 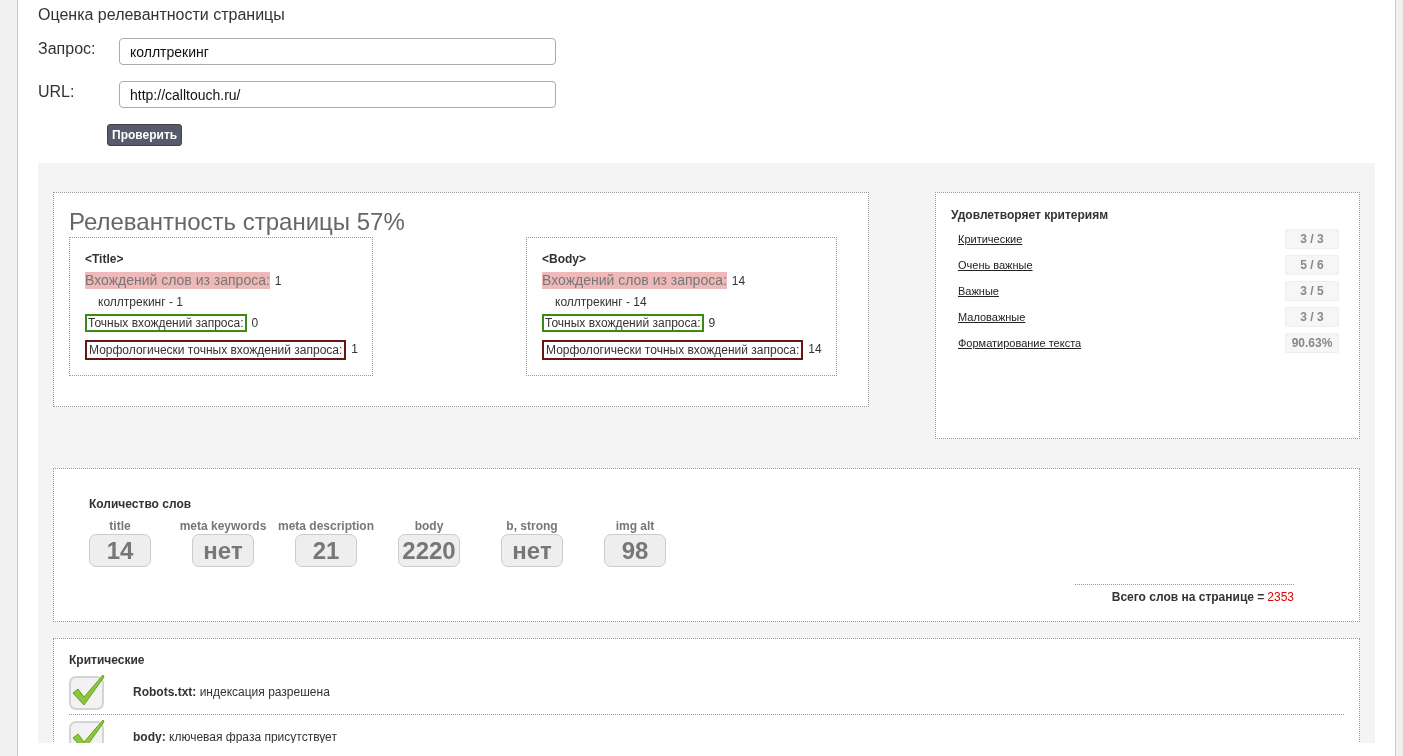 I want to click on count-badge: 98, so click(x=635, y=550).